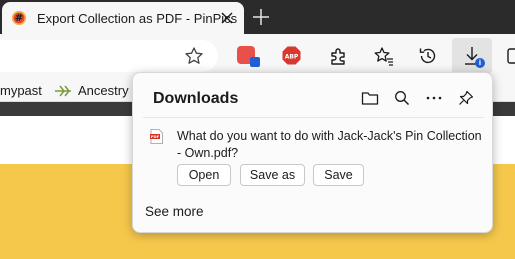 The image size is (515, 259). What do you see at coordinates (21, 90) in the screenshot?
I see `bookmark-mypast: mypast` at bounding box center [21, 90].